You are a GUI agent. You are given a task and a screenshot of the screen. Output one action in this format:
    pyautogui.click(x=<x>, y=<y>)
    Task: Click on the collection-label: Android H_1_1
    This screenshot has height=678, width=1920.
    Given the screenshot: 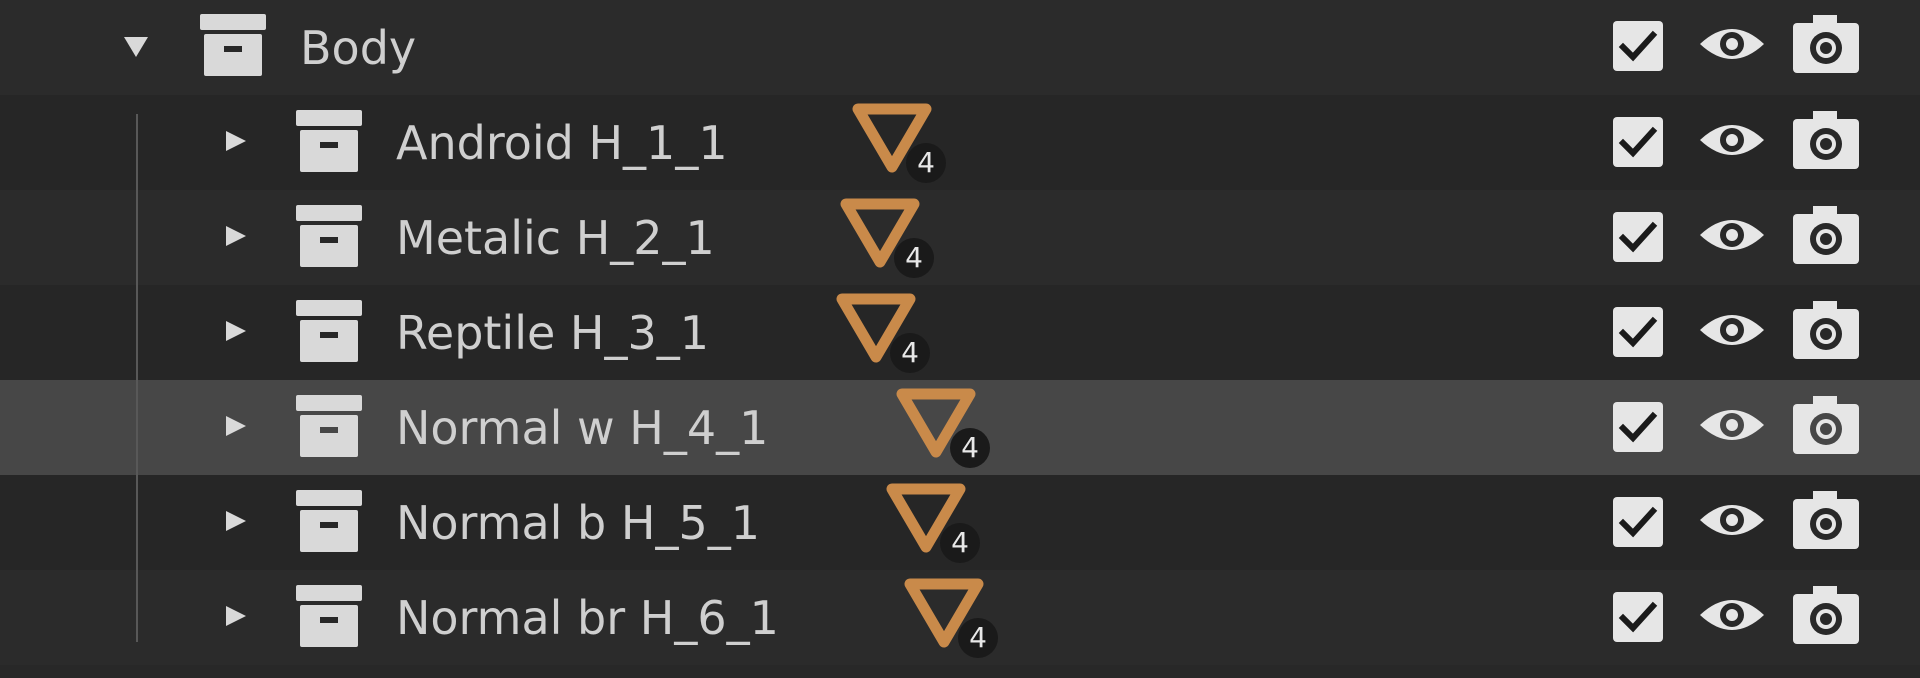 What is the action you would take?
    pyautogui.click(x=562, y=143)
    